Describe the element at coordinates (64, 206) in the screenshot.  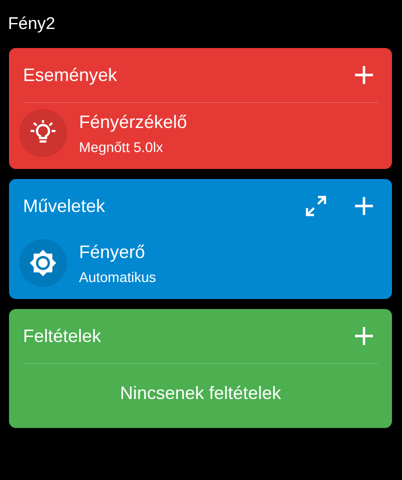
I see `section-title: Műveletek` at that location.